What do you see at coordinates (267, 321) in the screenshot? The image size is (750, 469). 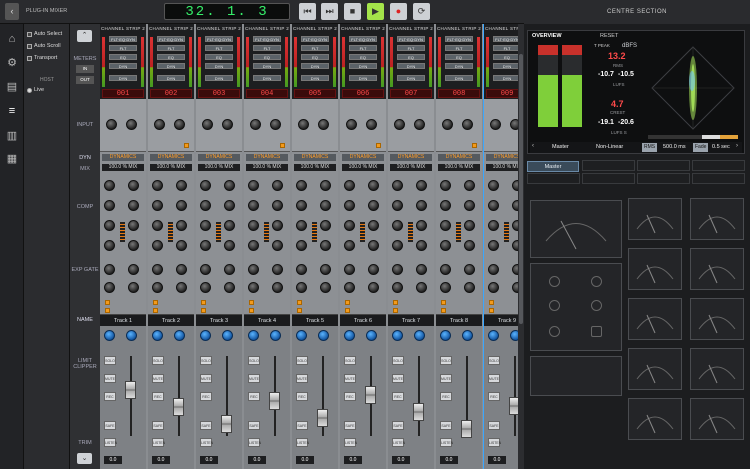 I see `track-name: Track 4` at bounding box center [267, 321].